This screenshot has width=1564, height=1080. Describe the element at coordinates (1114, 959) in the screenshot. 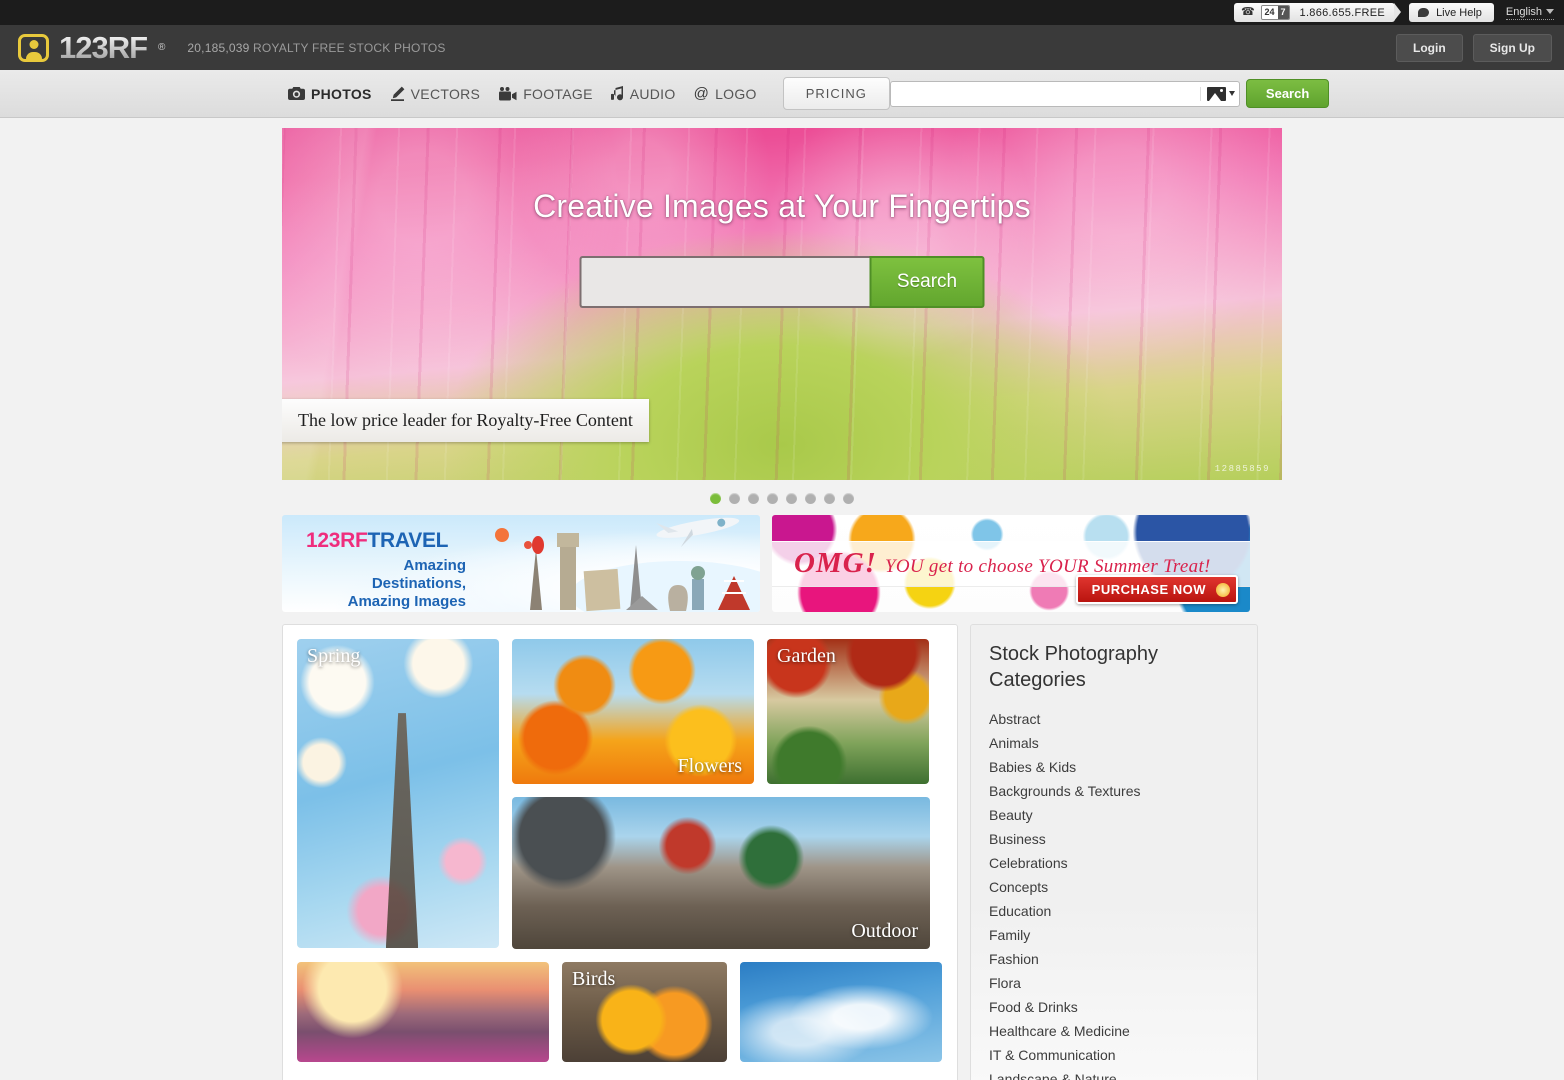

I see `category-fashion: Fashion` at that location.